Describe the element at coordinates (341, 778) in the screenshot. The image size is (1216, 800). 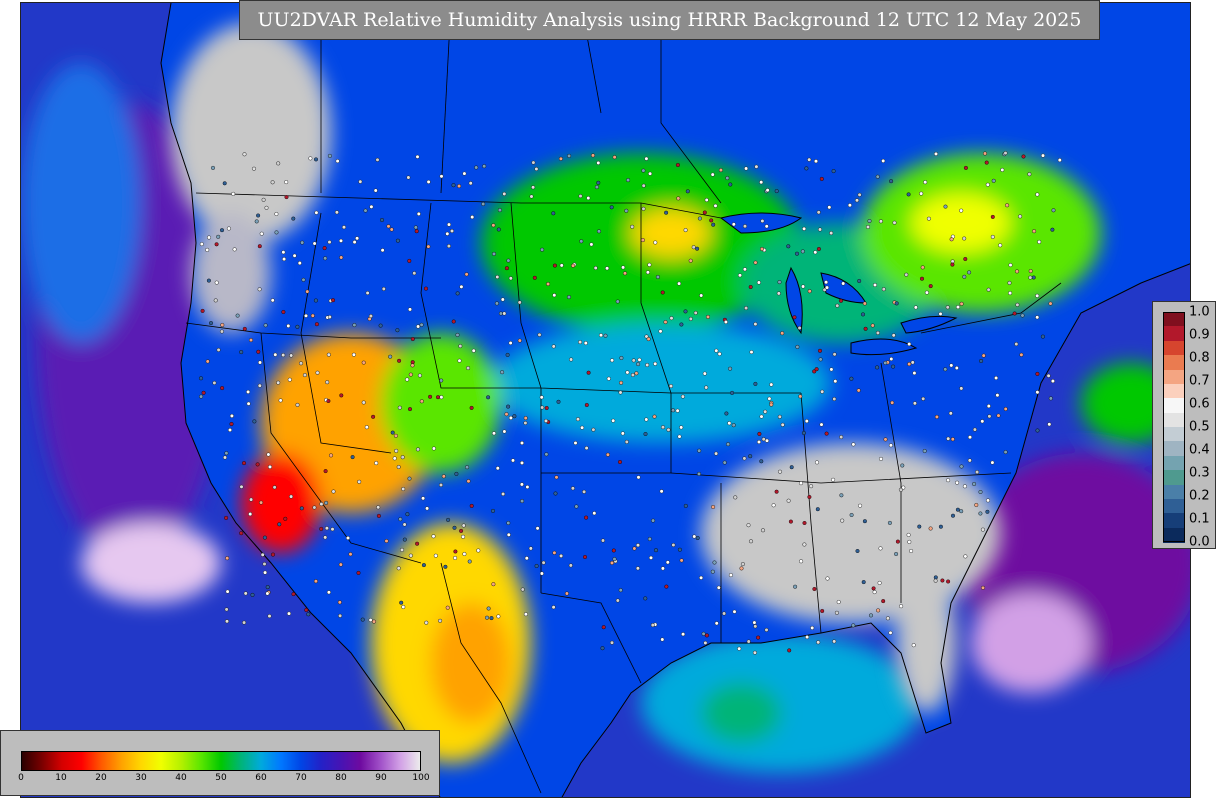
I see `rh-tick-label: 80` at that location.